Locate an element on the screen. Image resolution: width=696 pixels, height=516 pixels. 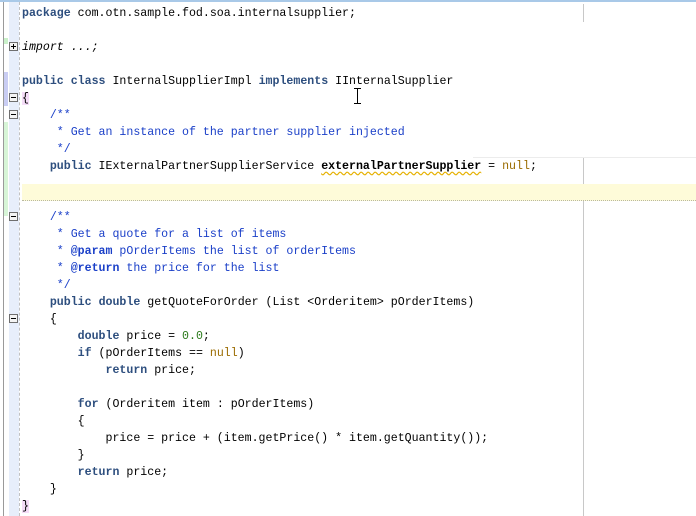
code-text: IInternalSupplier is located at coordinates (391, 81).